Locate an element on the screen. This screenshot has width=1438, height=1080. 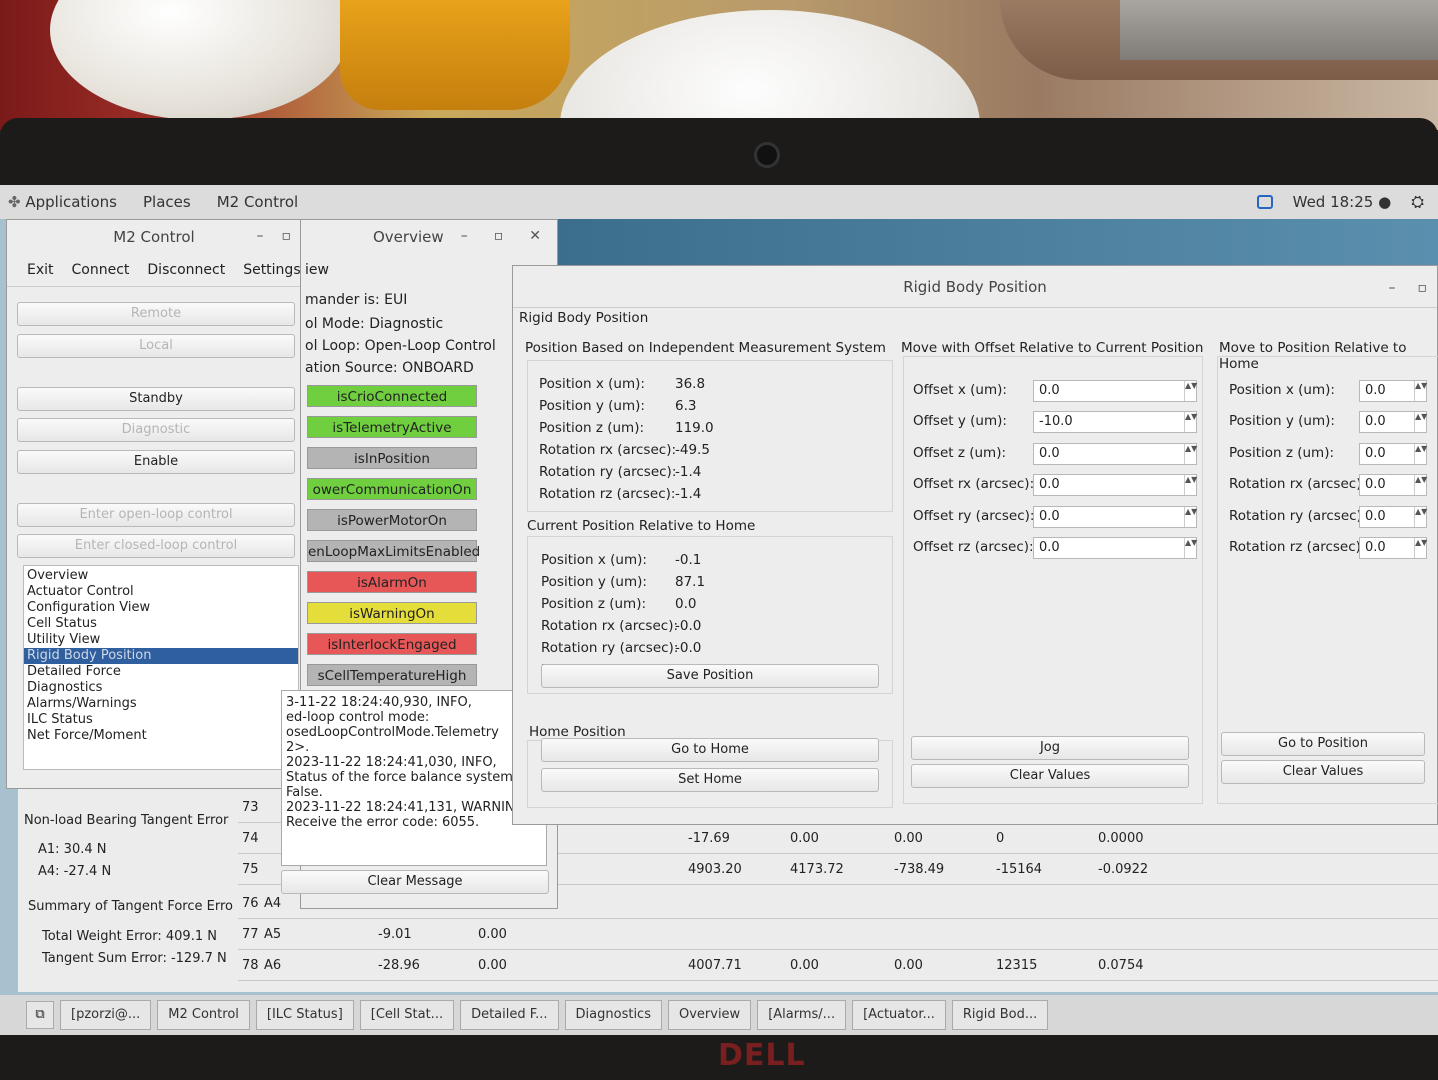
spinbox-field: -10.0 ▲▼ is located at coordinates (1115, 422).